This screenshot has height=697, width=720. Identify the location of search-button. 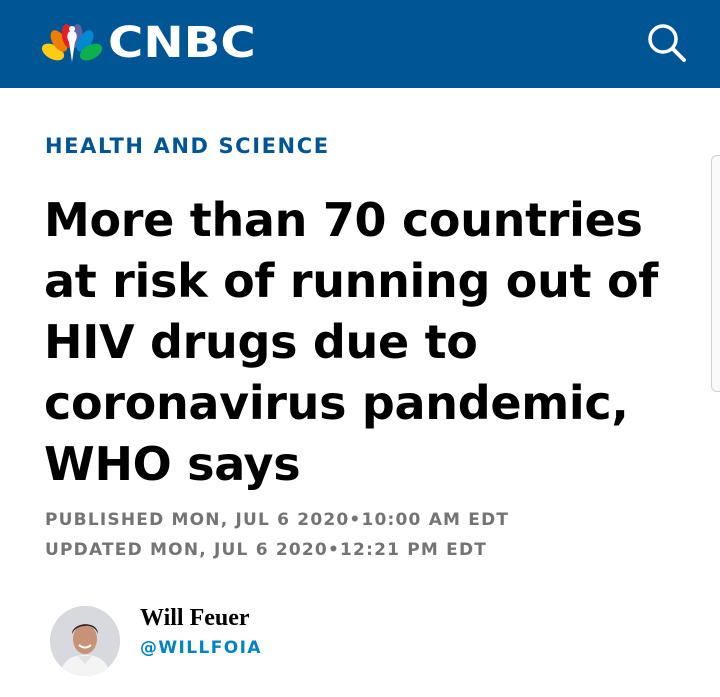
(667, 43).